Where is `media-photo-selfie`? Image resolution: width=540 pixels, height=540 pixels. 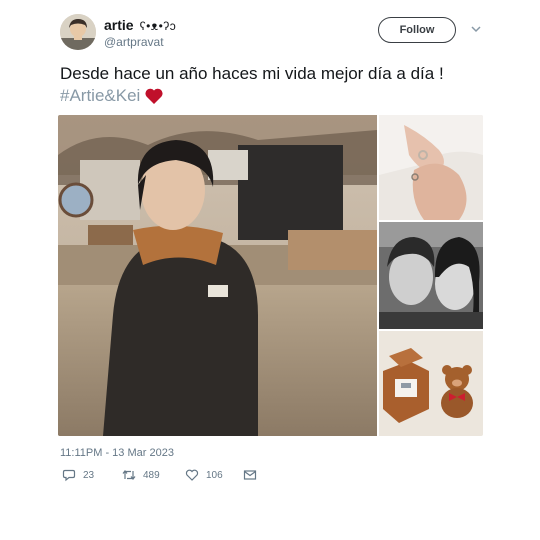 media-photo-selfie is located at coordinates (431, 275).